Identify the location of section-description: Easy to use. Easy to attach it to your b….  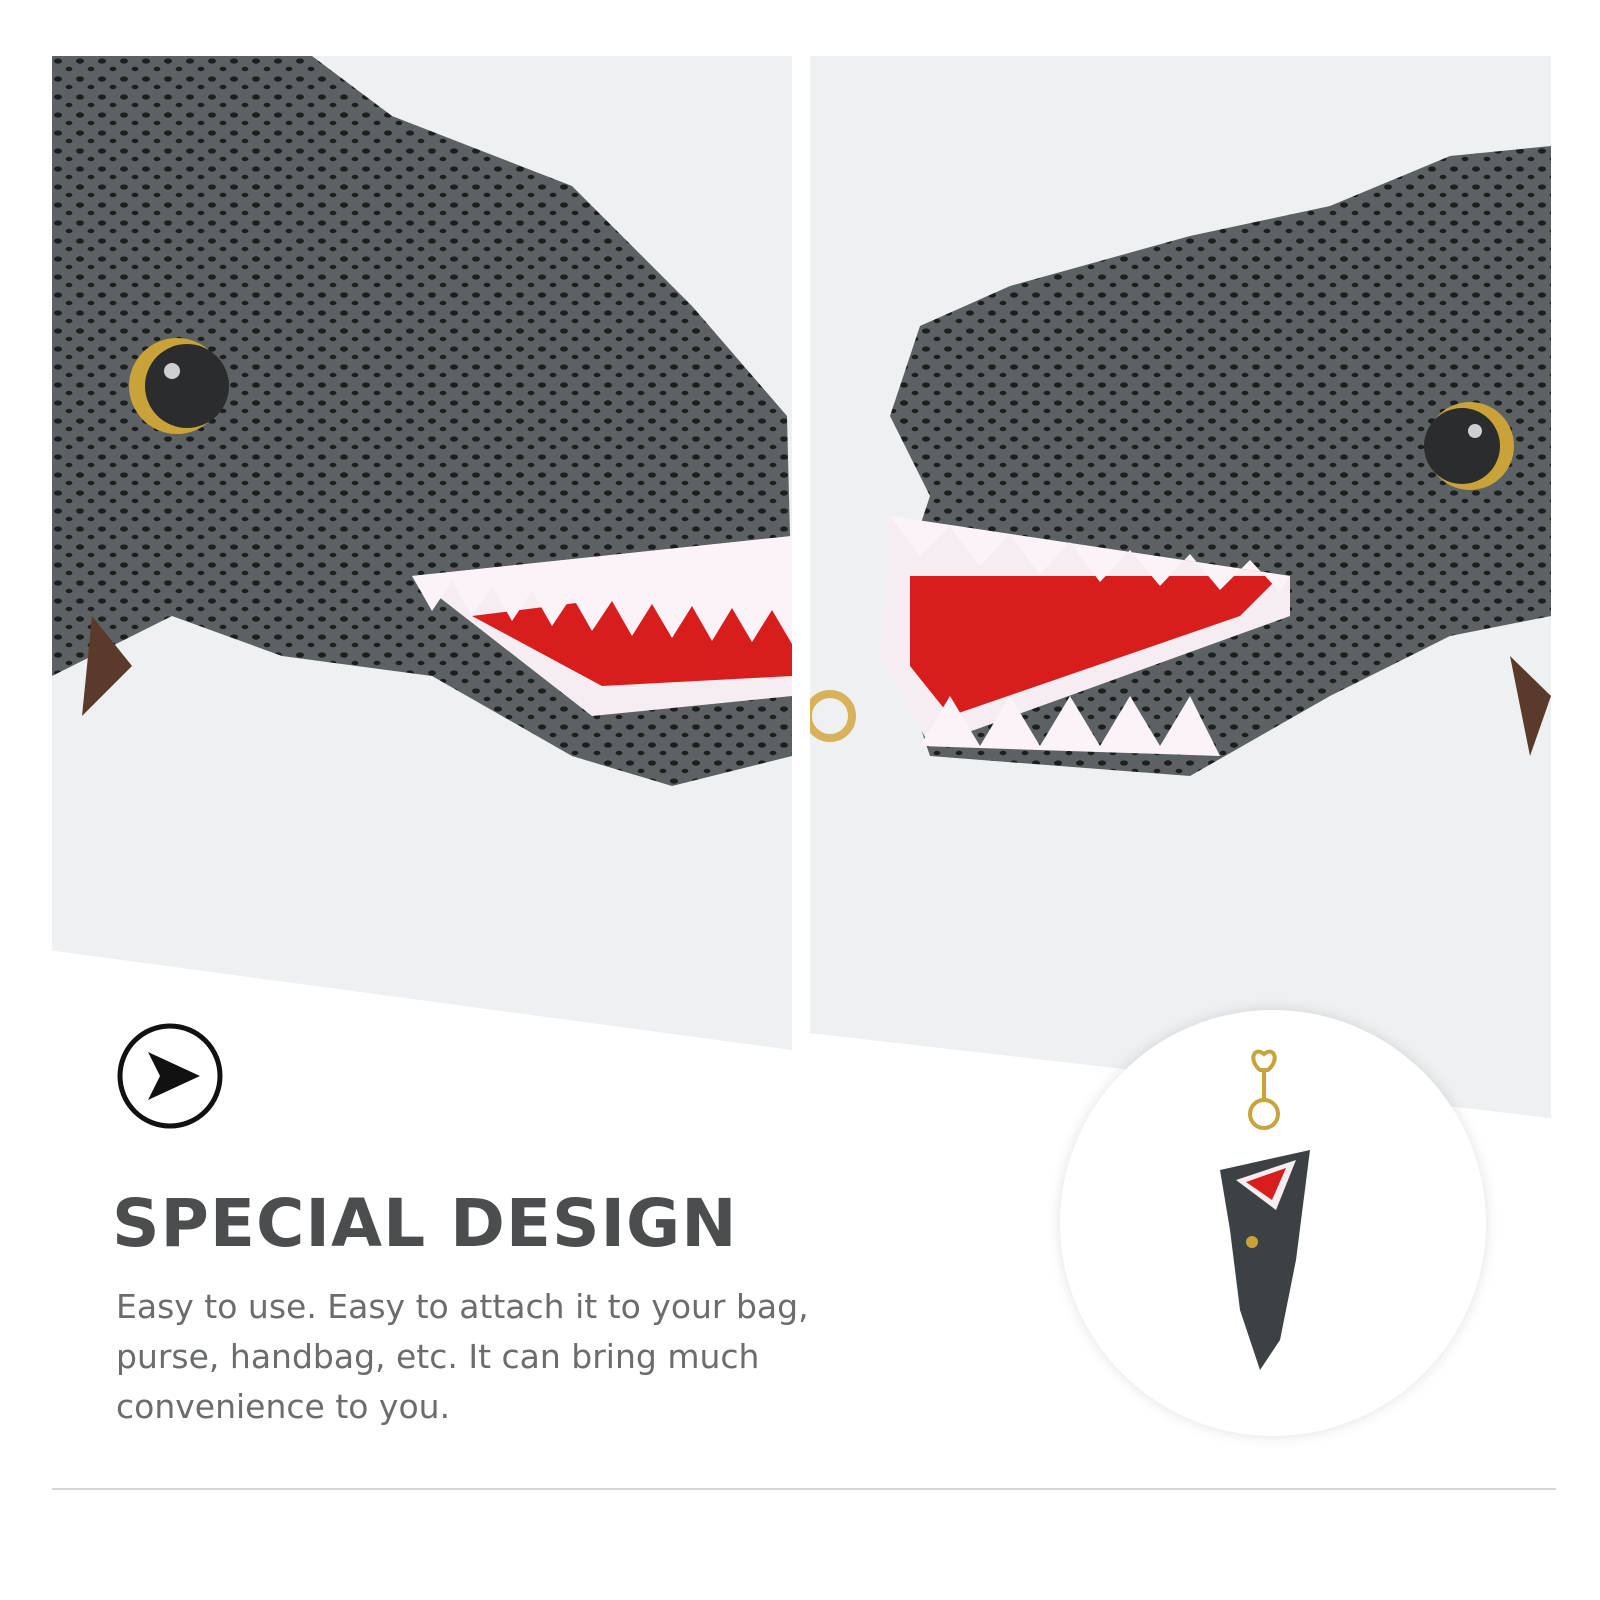
(462, 1356).